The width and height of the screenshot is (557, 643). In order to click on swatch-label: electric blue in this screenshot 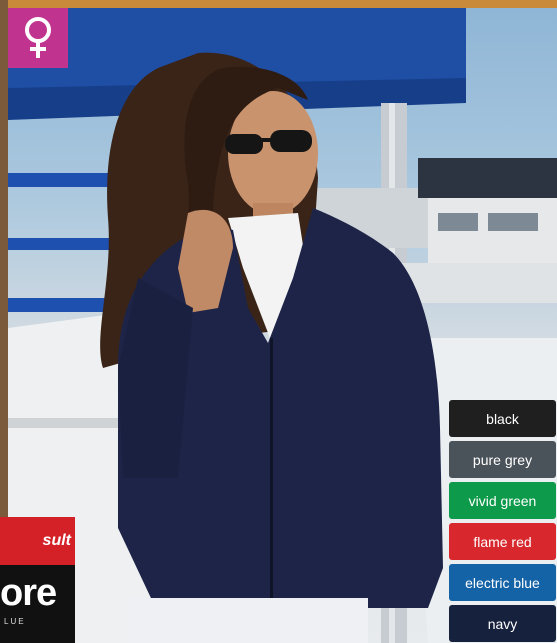, I will do `click(502, 582)`.